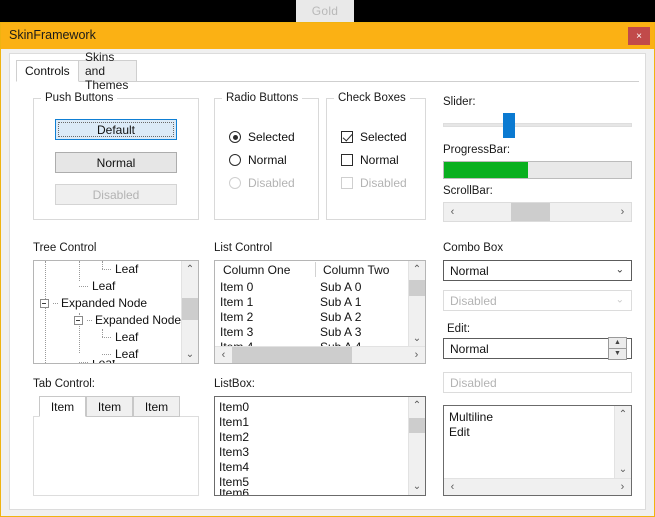 This screenshot has height=517, width=655. I want to click on checkbox-normal: Normal, so click(370, 160).